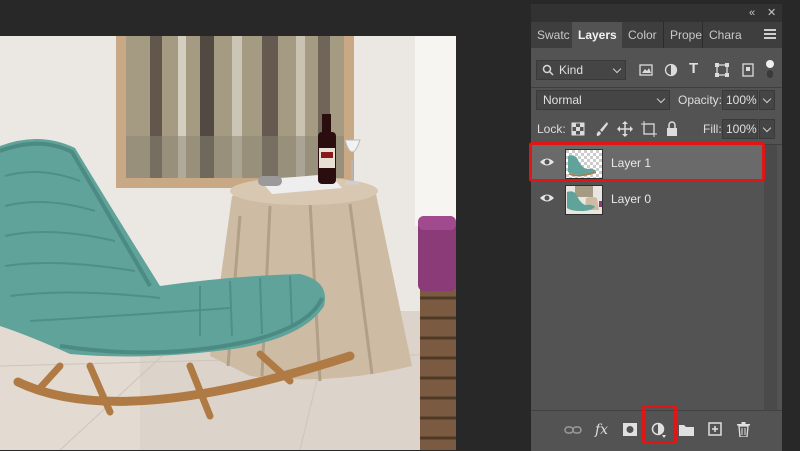 The width and height of the screenshot is (800, 451). I want to click on blend-mode-value: Normal, so click(562, 100).